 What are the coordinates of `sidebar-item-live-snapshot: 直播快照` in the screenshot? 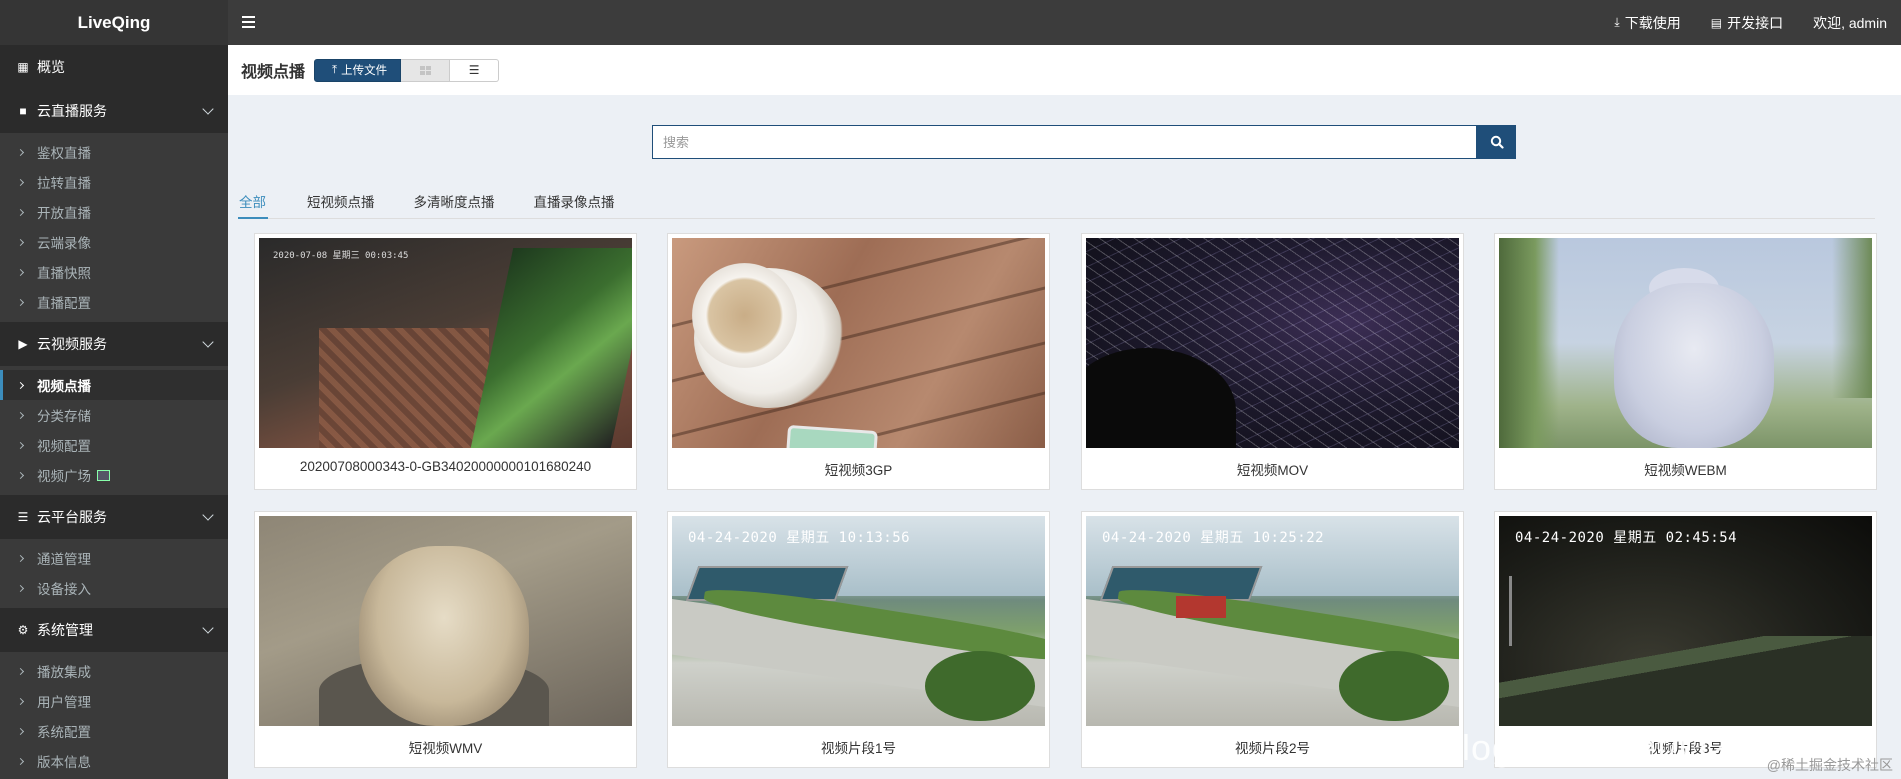 It's located at (114, 272).